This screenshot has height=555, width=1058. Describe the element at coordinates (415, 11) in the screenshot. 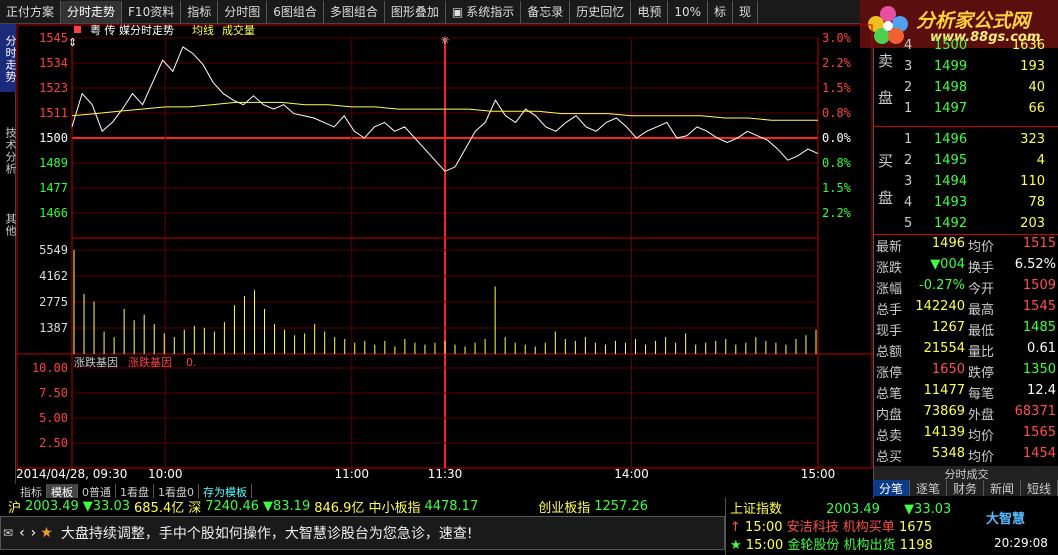

I see `toolbar-overlay: 图形叠加` at that location.